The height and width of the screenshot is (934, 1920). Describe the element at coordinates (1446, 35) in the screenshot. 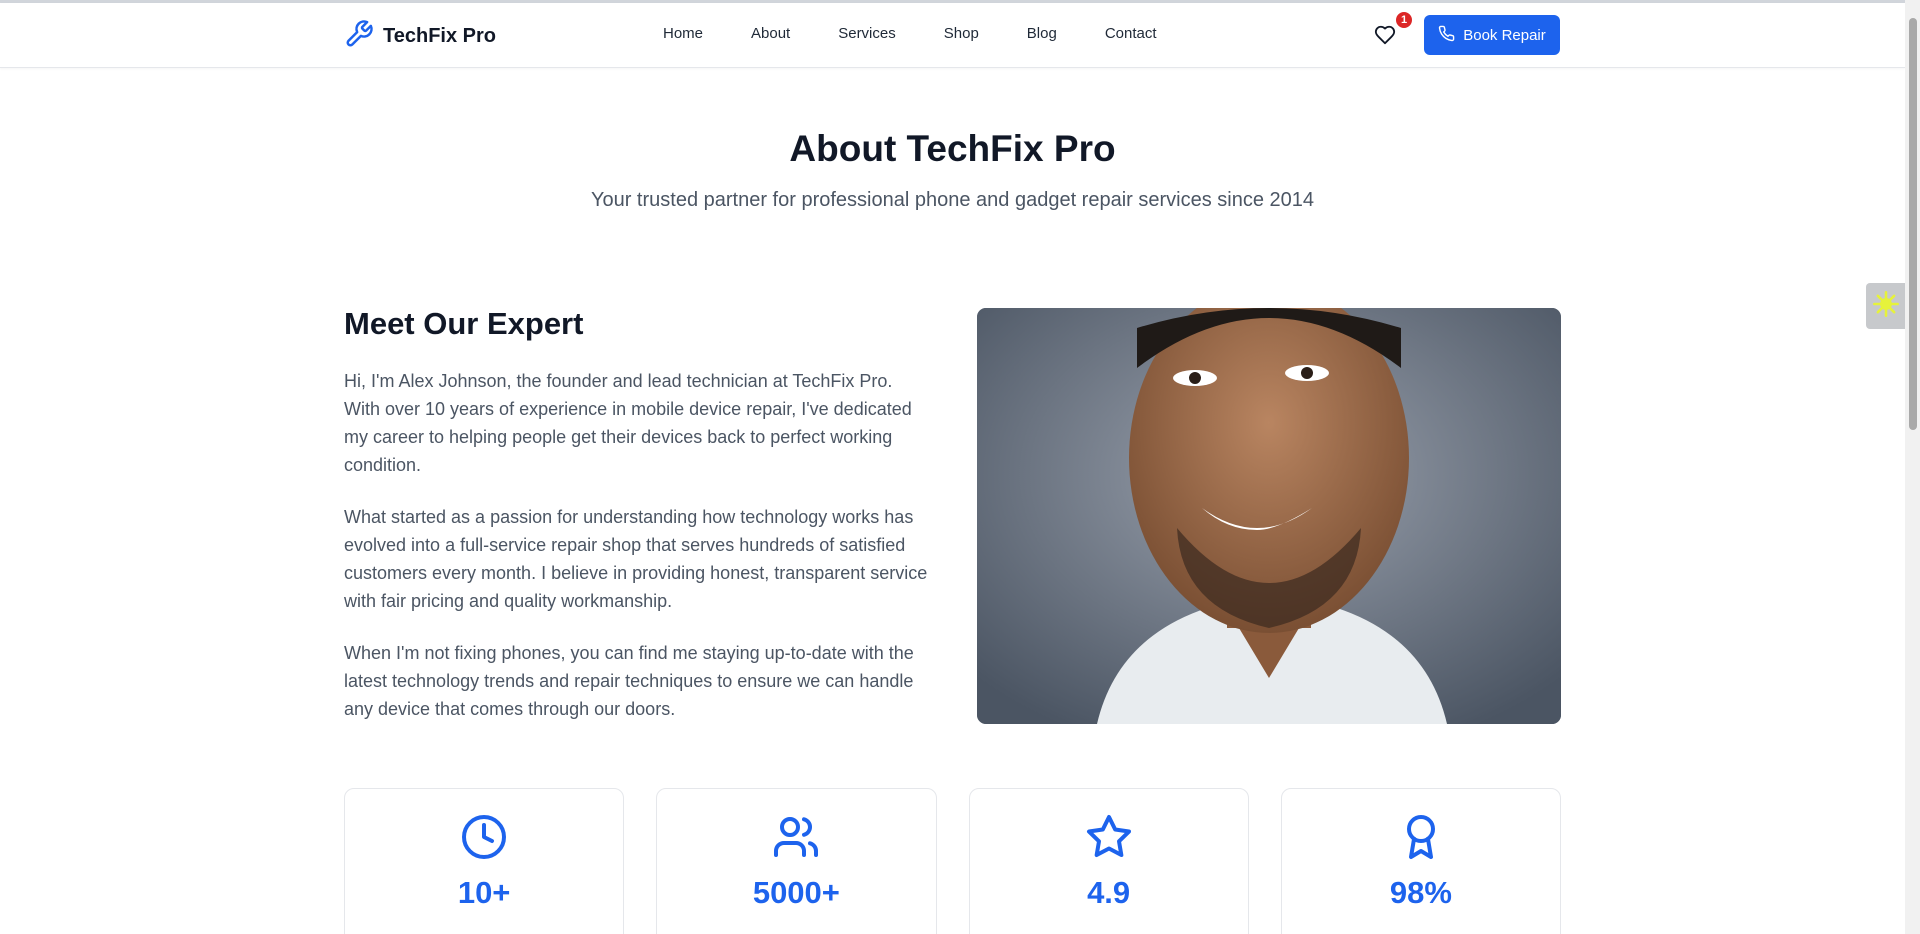

I see `phone-icon` at that location.